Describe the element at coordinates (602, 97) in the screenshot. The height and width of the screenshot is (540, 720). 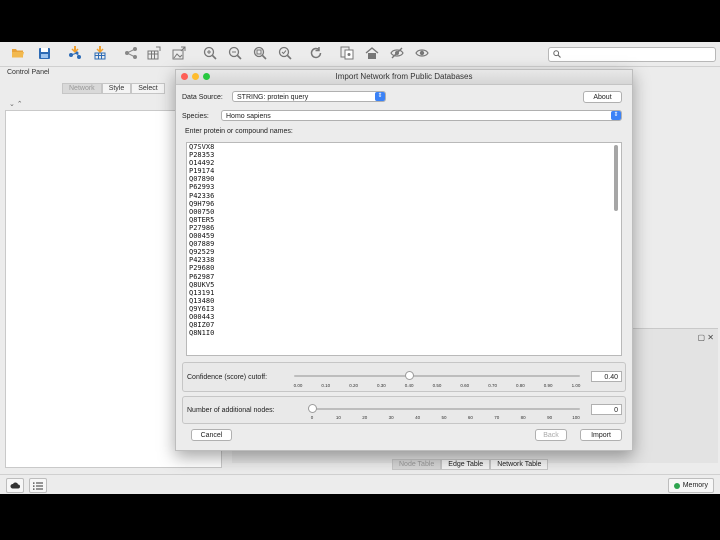
I see `about-button: About` at that location.